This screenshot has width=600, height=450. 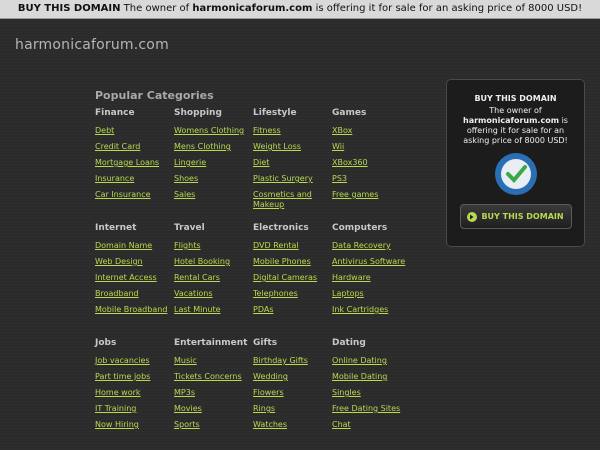 I want to click on category-link: Web Design, so click(x=135, y=262).